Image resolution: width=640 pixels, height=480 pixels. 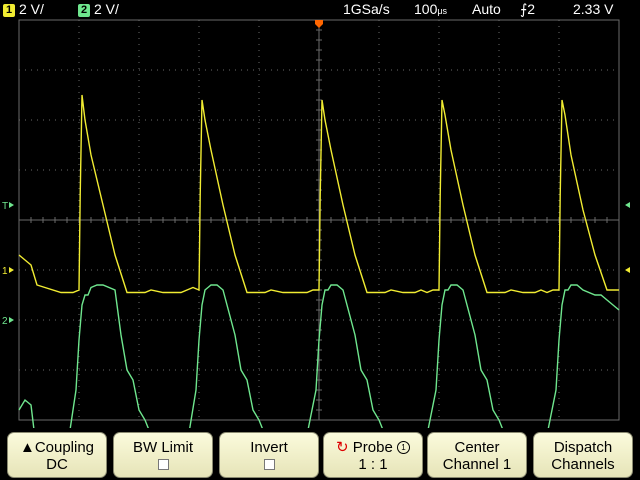 I want to click on probe-softkey: ↻ Probe 1 1 : 1, so click(x=373, y=455).